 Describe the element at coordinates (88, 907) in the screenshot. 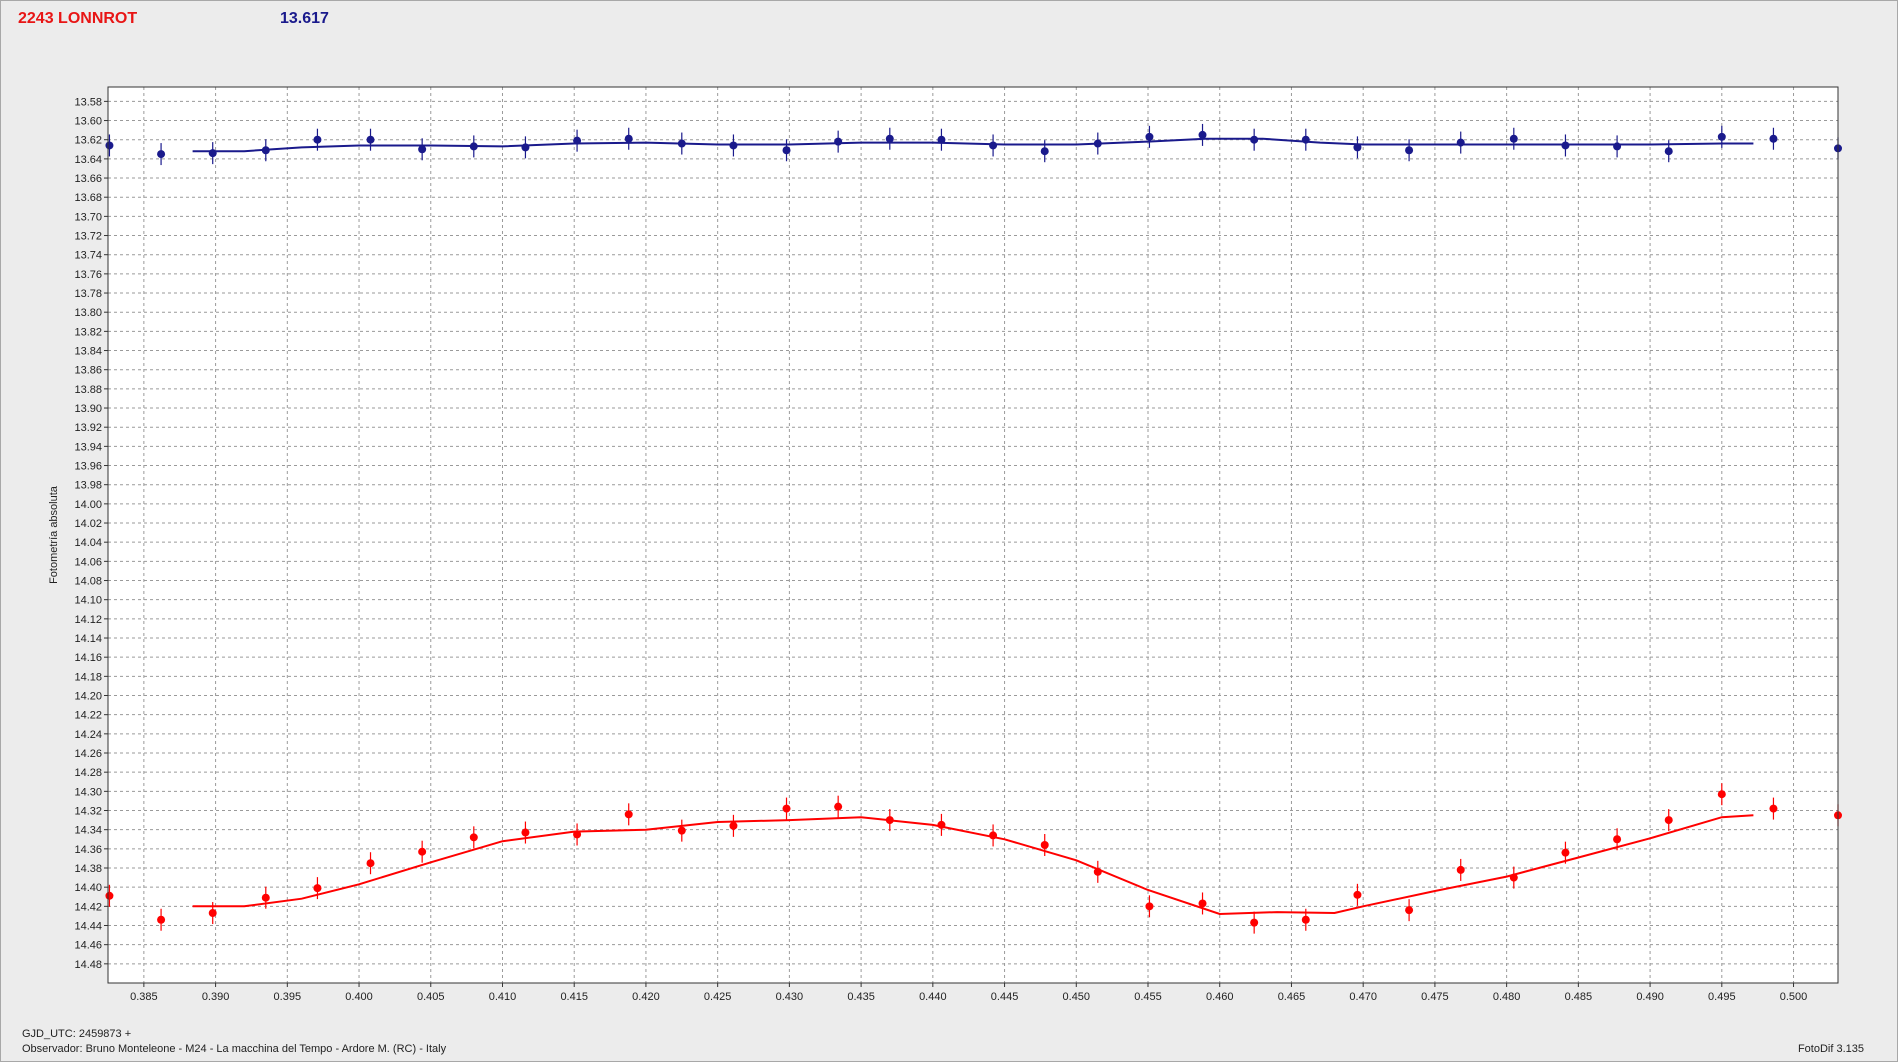

I see `y-tick-label: 14.42` at that location.